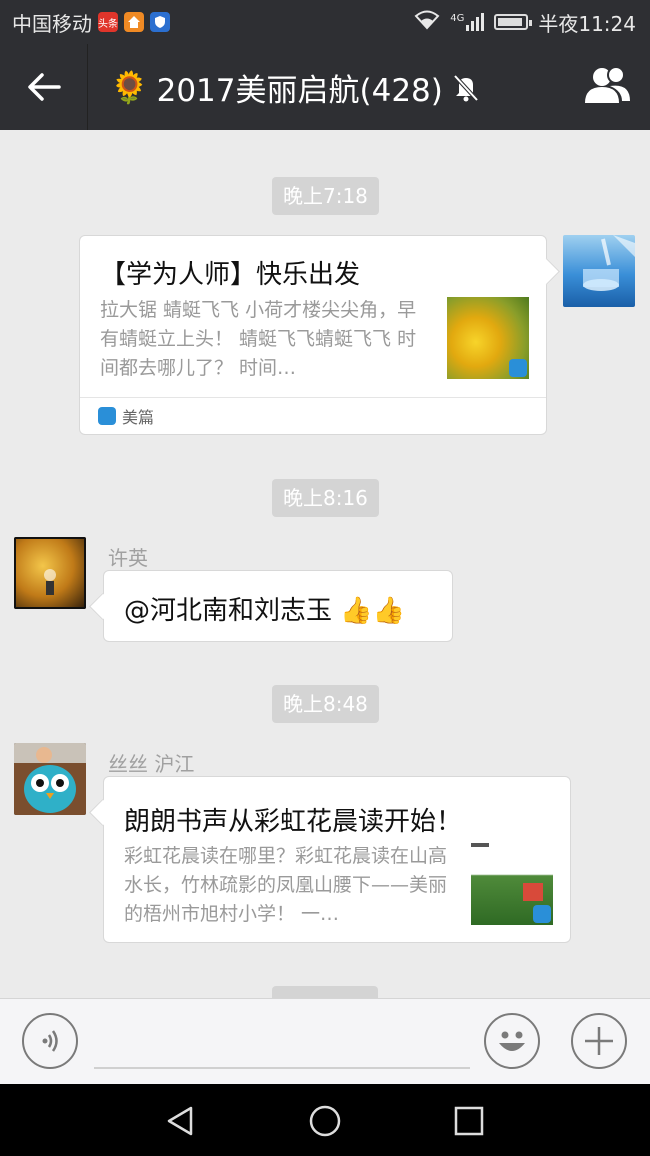 The image size is (650, 1156). Describe the element at coordinates (299, 90) in the screenshot. I see `group-name: 2017美丽启航(428)` at that location.